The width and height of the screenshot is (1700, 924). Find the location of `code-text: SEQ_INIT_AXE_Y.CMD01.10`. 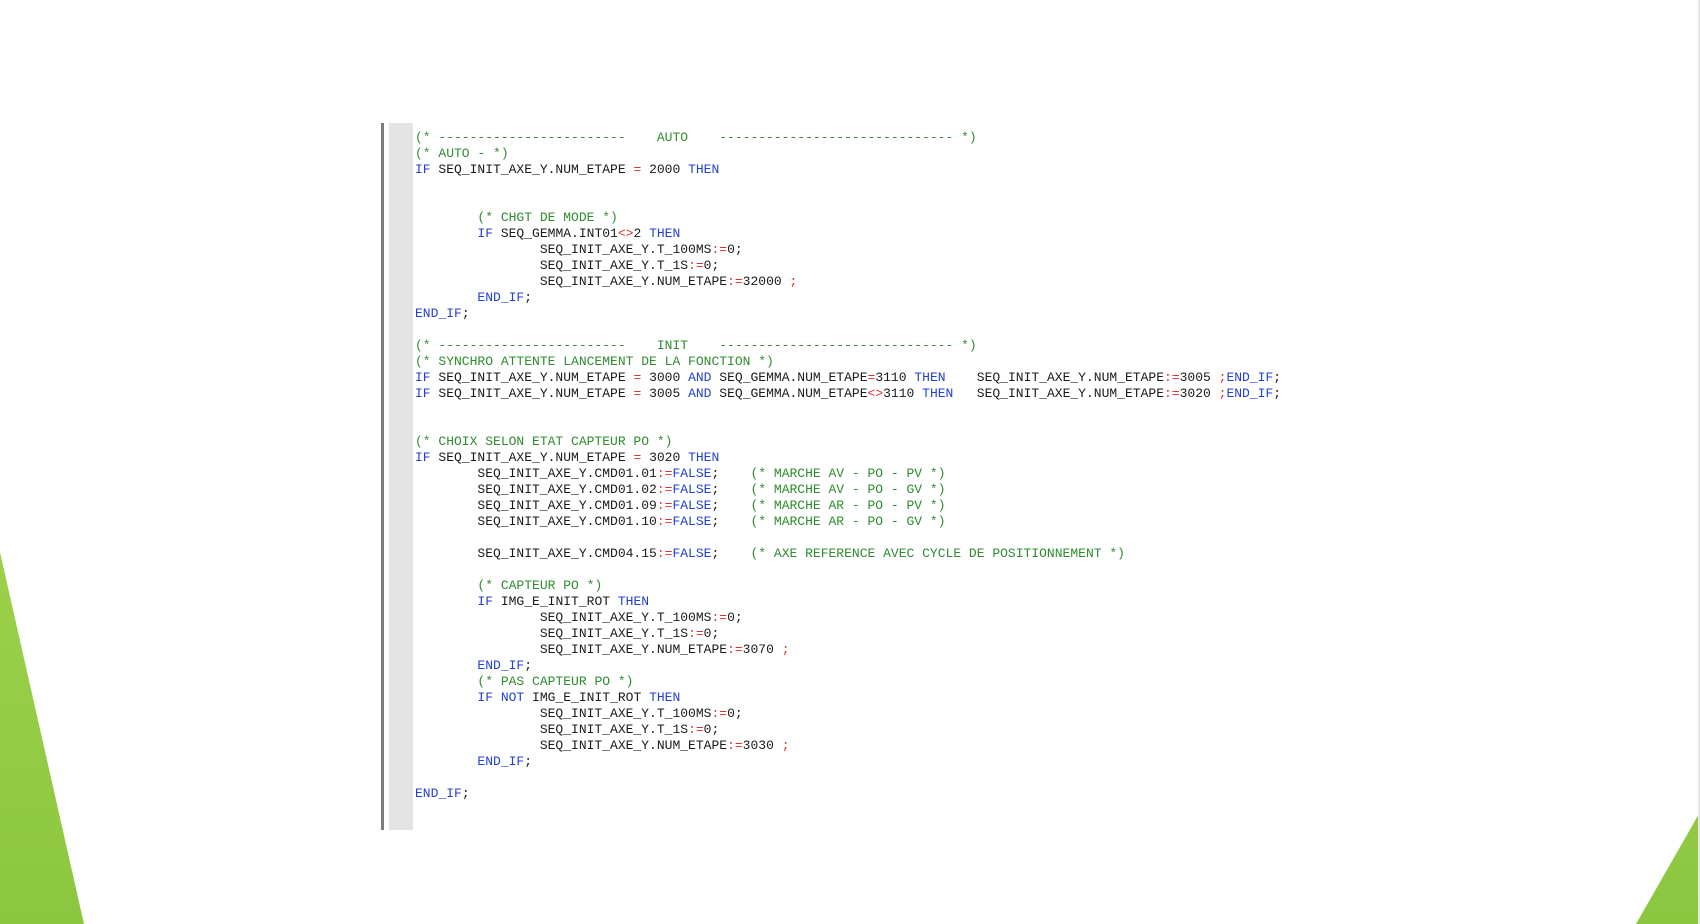

code-text: SEQ_INIT_AXE_Y.CMD01.10 is located at coordinates (536, 521).